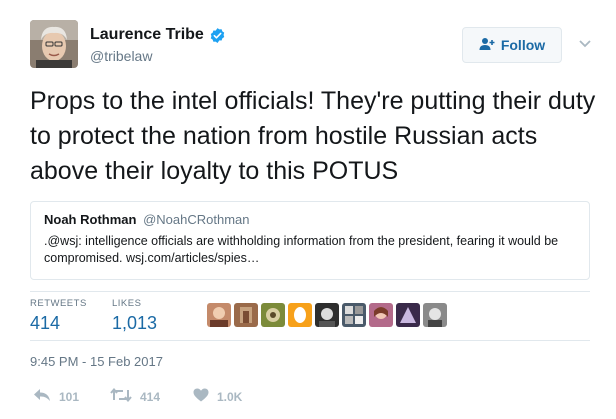 The width and height of the screenshot is (616, 419). I want to click on likes-stat: LIKES 1,013, so click(134, 316).